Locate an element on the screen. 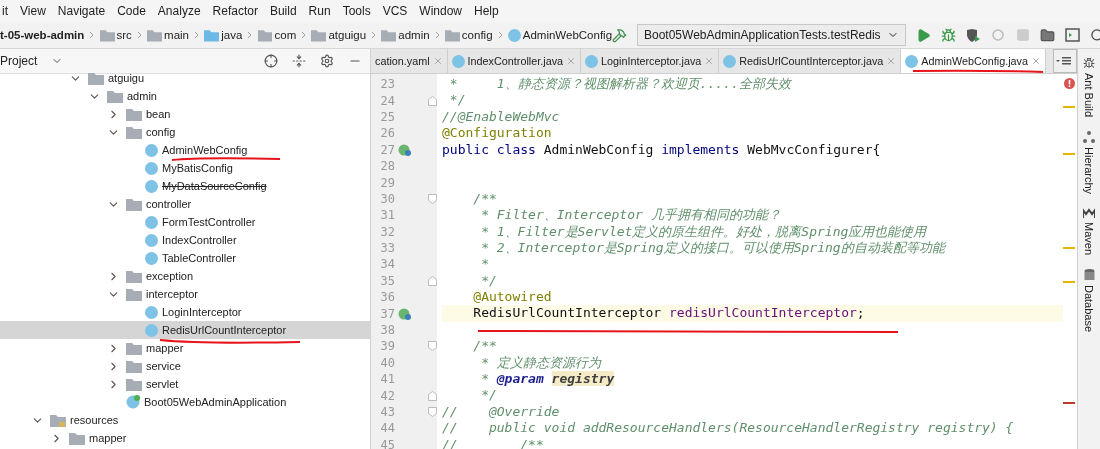 This screenshot has width=1100, height=449. project-structure-icon is located at coordinates (1047, 35).